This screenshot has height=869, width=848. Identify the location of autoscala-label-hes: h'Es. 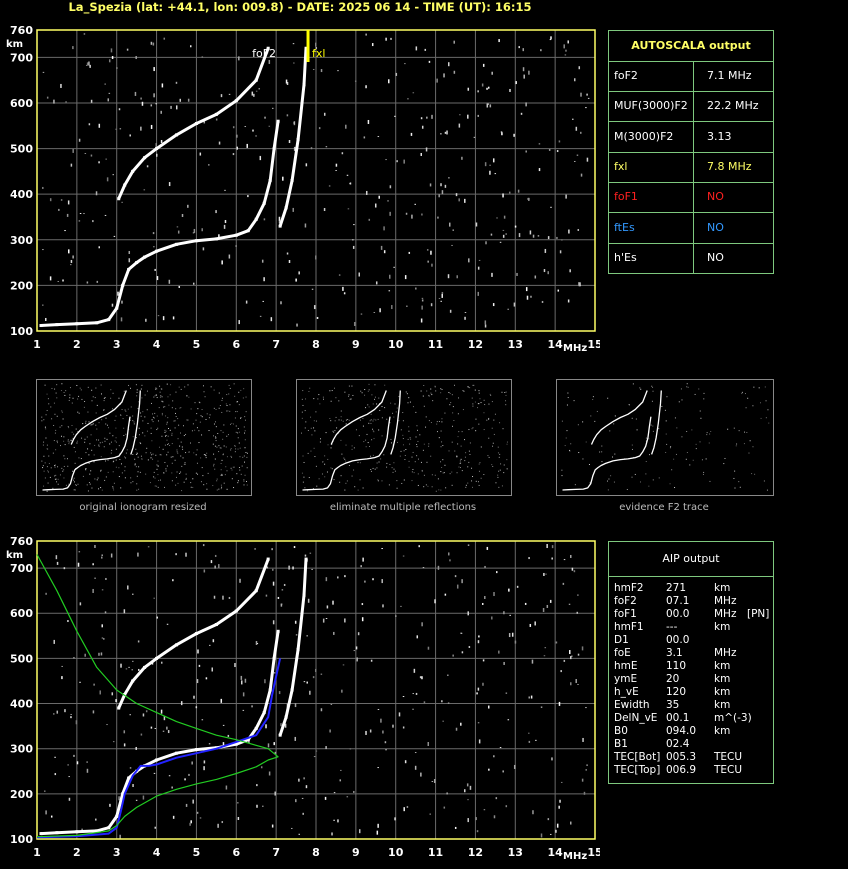
(625, 257).